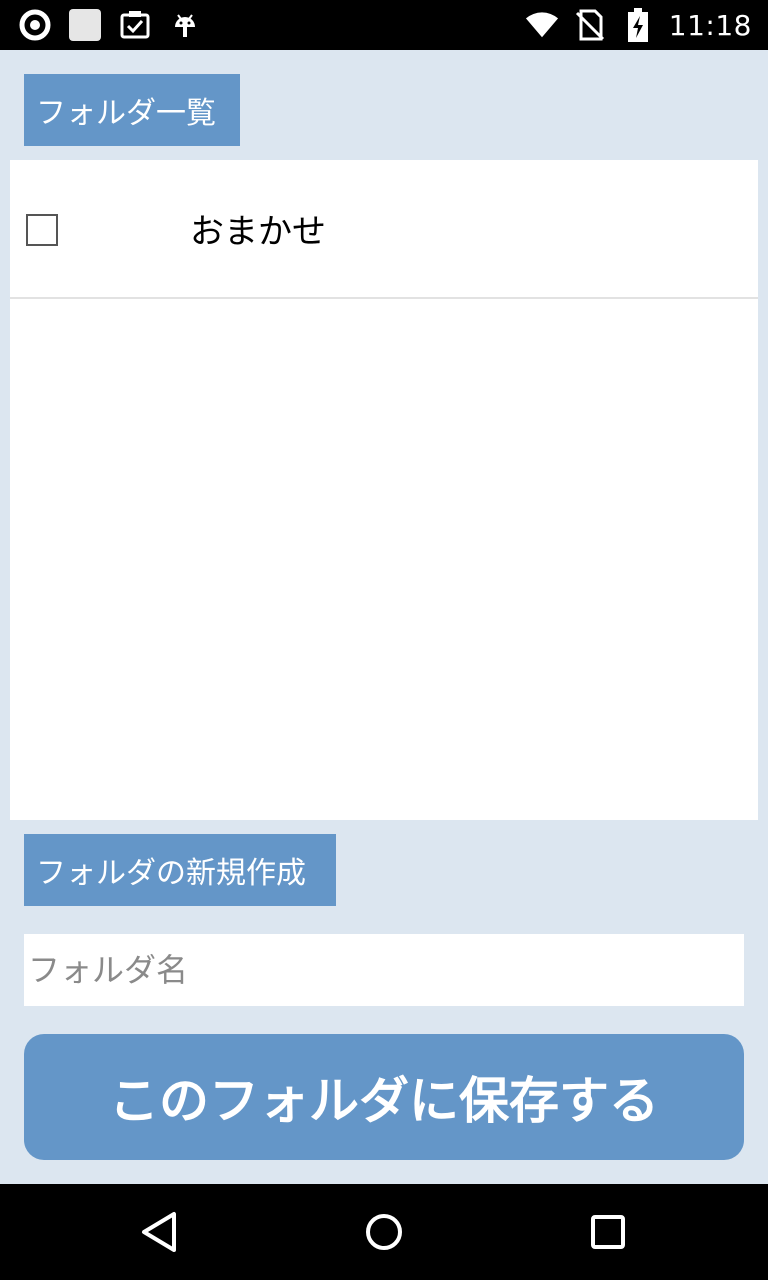  I want to click on folder-name-input, so click(384, 970).